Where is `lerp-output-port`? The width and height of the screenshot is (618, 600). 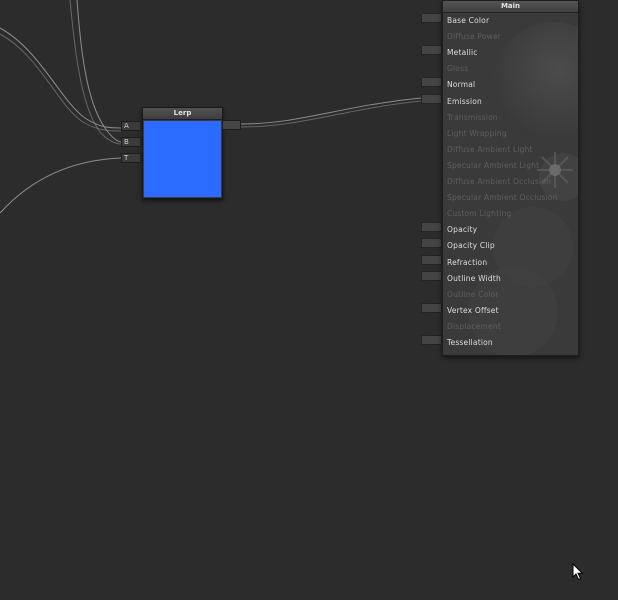 lerp-output-port is located at coordinates (231, 125).